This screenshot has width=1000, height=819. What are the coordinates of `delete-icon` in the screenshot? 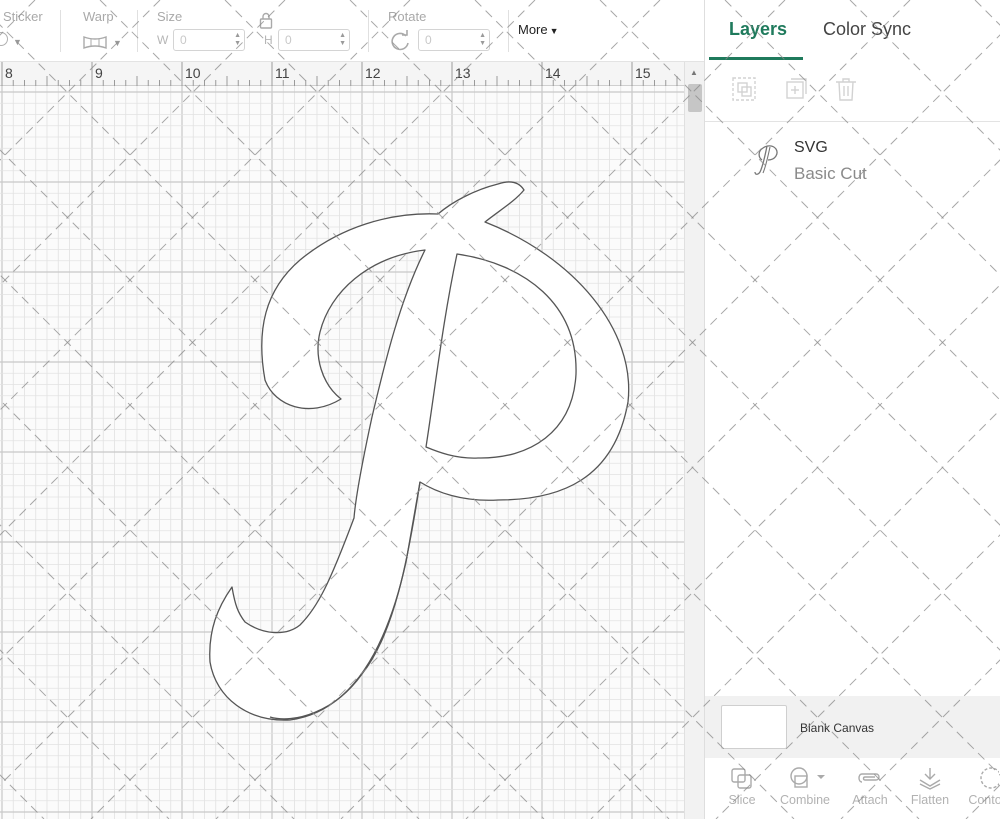 It's located at (846, 89).